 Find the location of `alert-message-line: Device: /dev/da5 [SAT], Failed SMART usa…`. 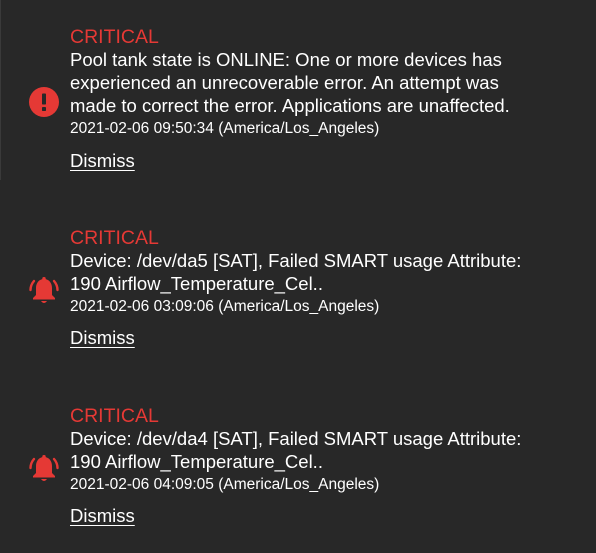

alert-message-line: Device: /dev/da5 [SAT], Failed SMART usa… is located at coordinates (296, 260).